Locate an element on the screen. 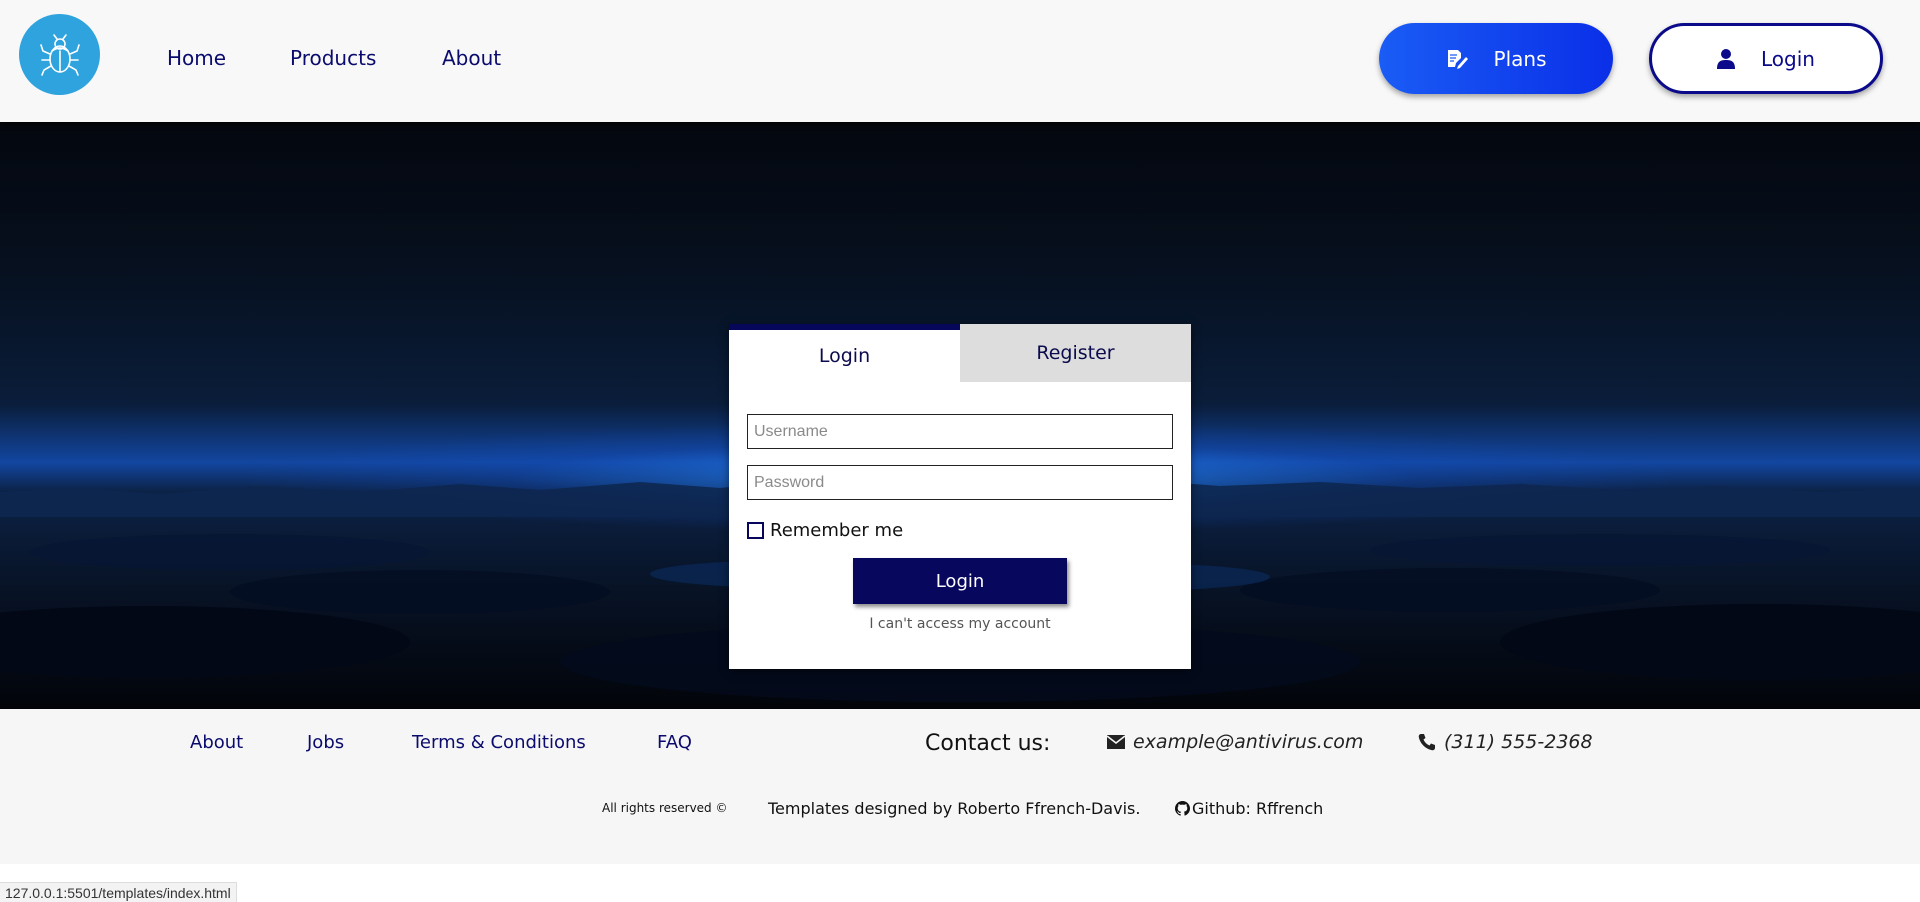  password-input is located at coordinates (960, 482).